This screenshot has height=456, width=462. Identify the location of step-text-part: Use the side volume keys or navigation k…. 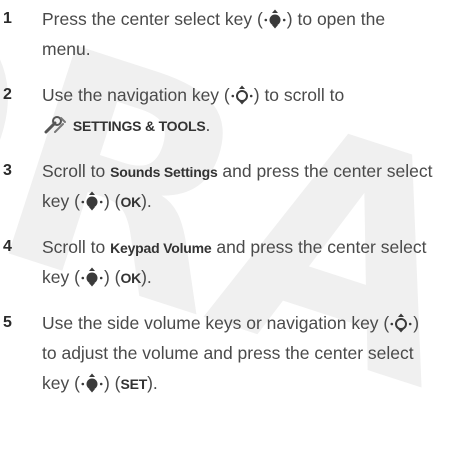
(216, 323).